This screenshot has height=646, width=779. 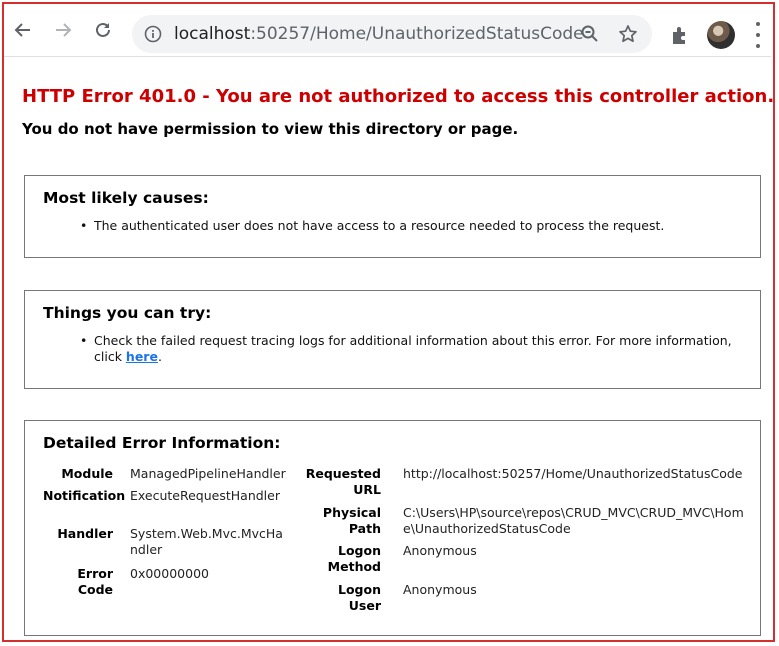 What do you see at coordinates (205, 495) in the screenshot?
I see `detail-value: ExecuteRequestHandler` at bounding box center [205, 495].